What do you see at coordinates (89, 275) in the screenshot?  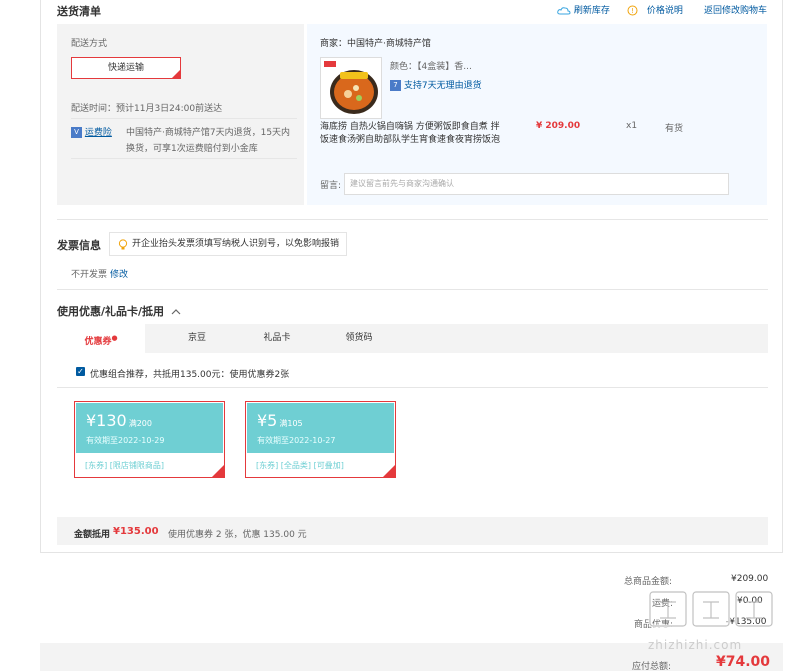 I see `invoice-status: 不开发票` at bounding box center [89, 275].